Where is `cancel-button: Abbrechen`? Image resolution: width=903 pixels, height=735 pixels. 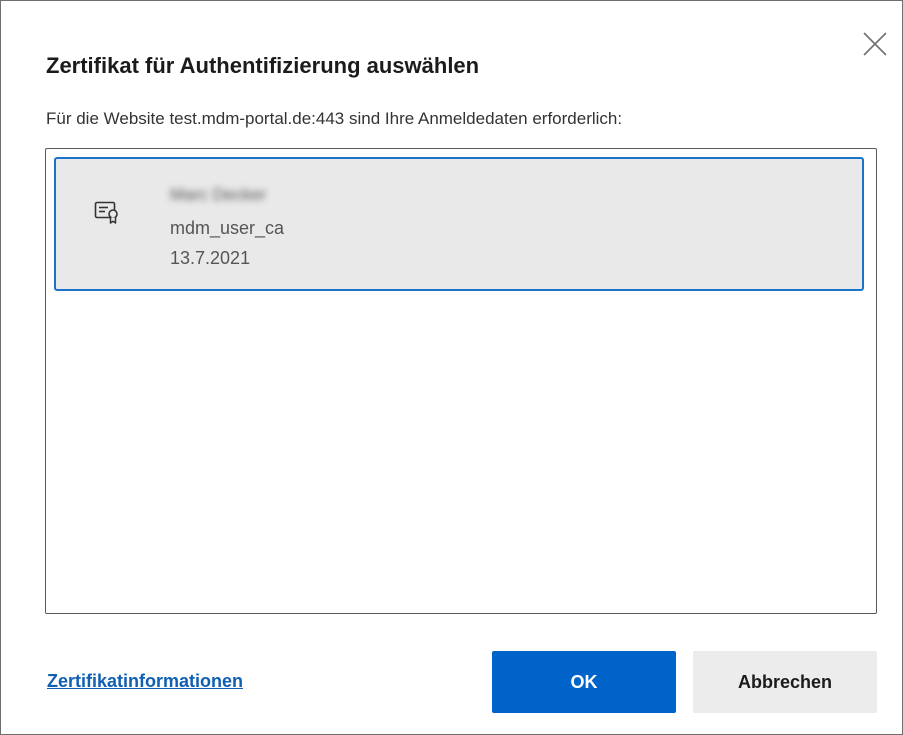 cancel-button: Abbrechen is located at coordinates (785, 682).